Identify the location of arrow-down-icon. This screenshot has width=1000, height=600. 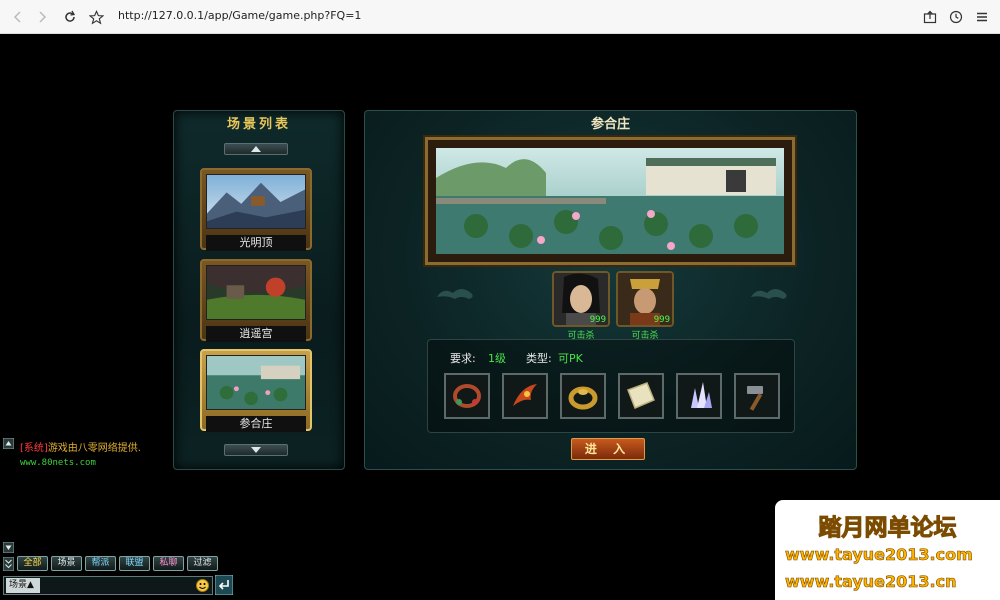
(256, 450).